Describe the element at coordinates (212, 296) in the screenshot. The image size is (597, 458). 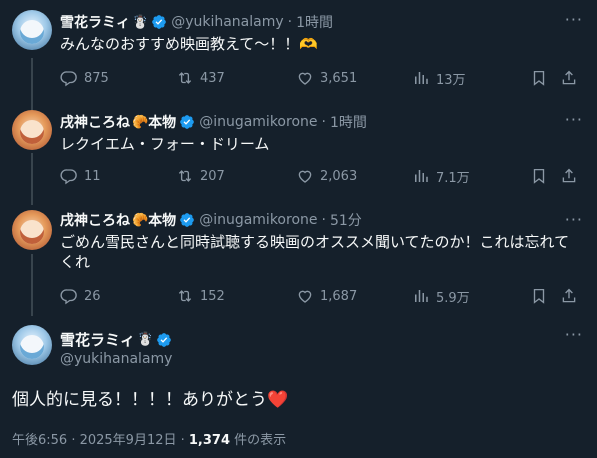
I see `retweet-count: 152` at that location.